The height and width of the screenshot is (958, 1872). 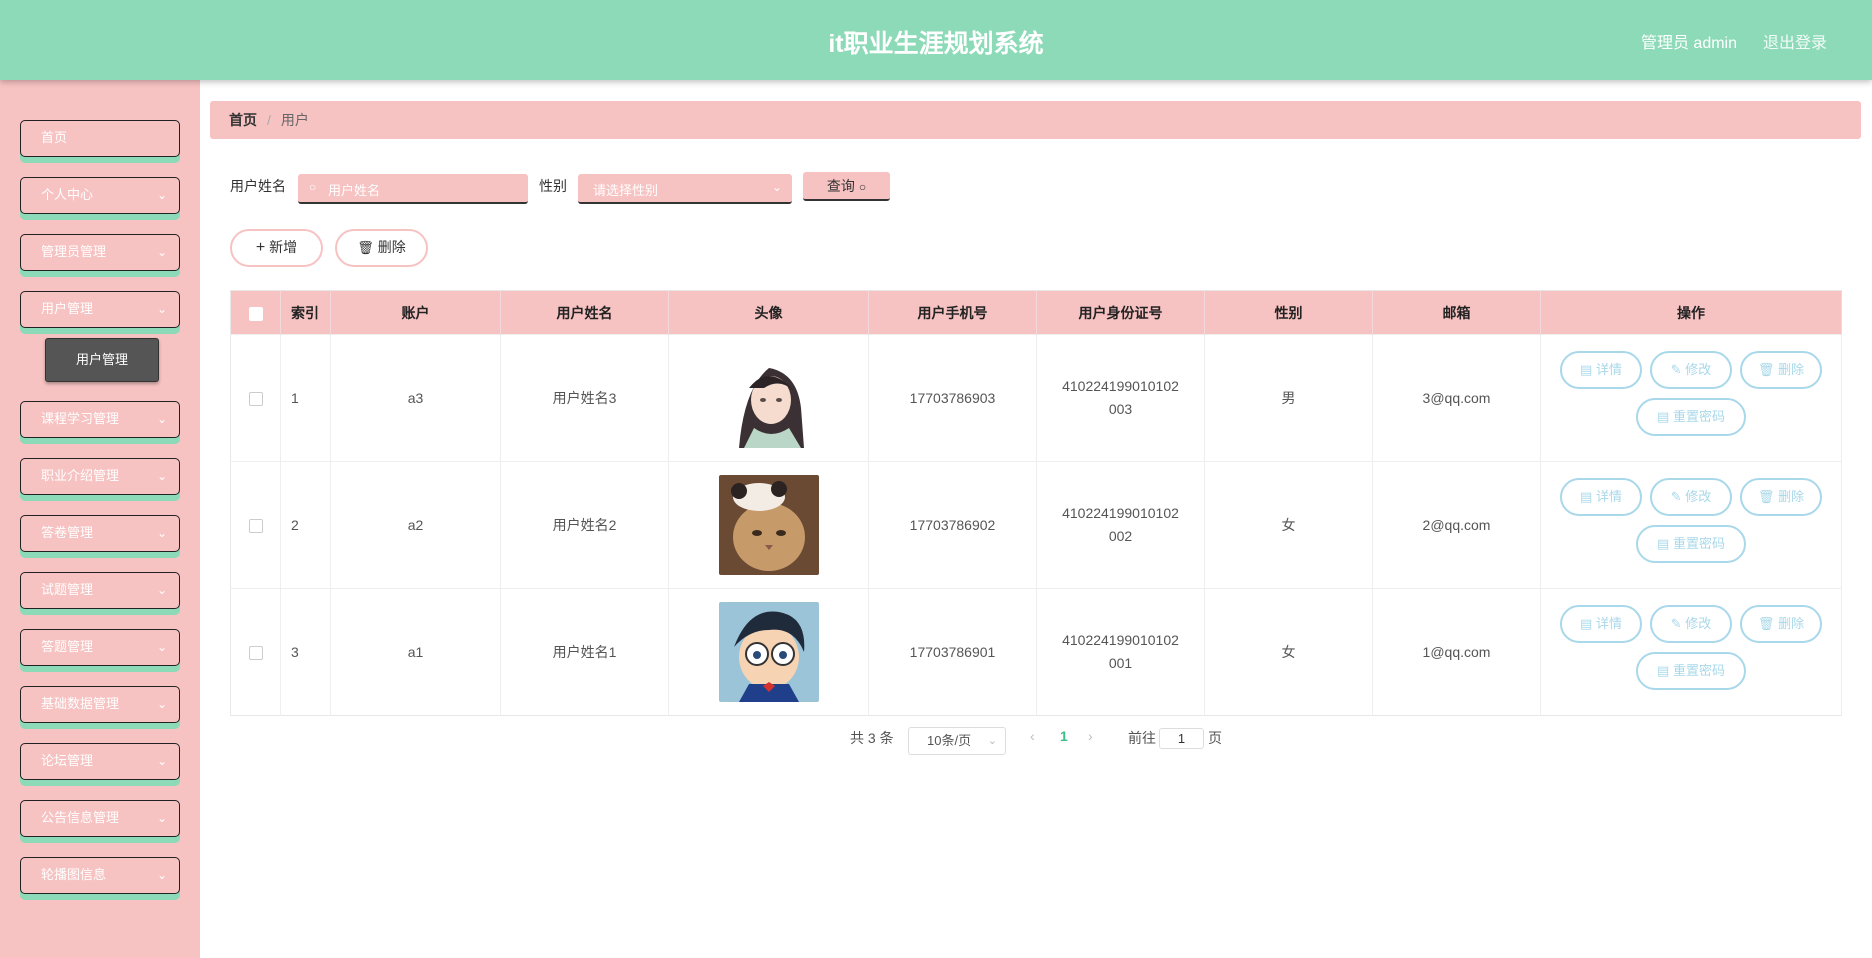 What do you see at coordinates (626, 190) in the screenshot?
I see `gender-select-placeholder: 请选择性别` at bounding box center [626, 190].